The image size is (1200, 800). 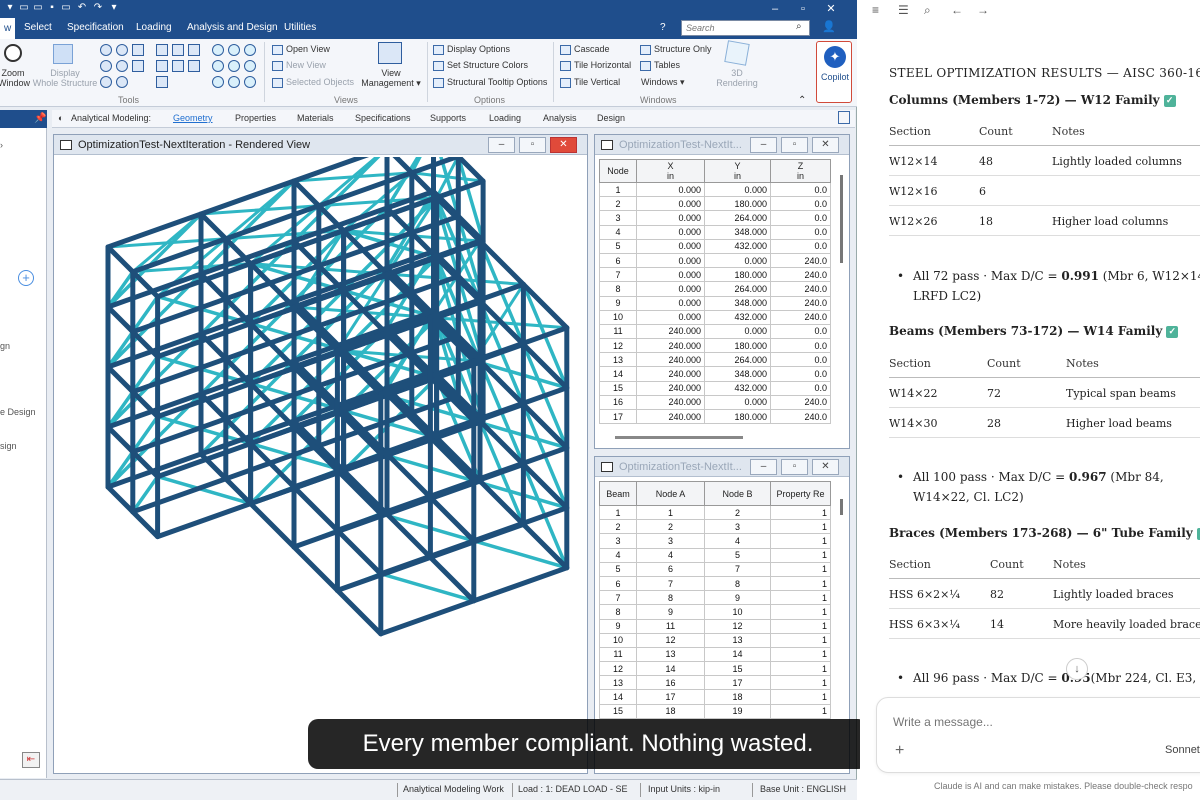 What do you see at coordinates (663, 82) in the screenshot?
I see `windows-dropdown: Windows ▾` at bounding box center [663, 82].